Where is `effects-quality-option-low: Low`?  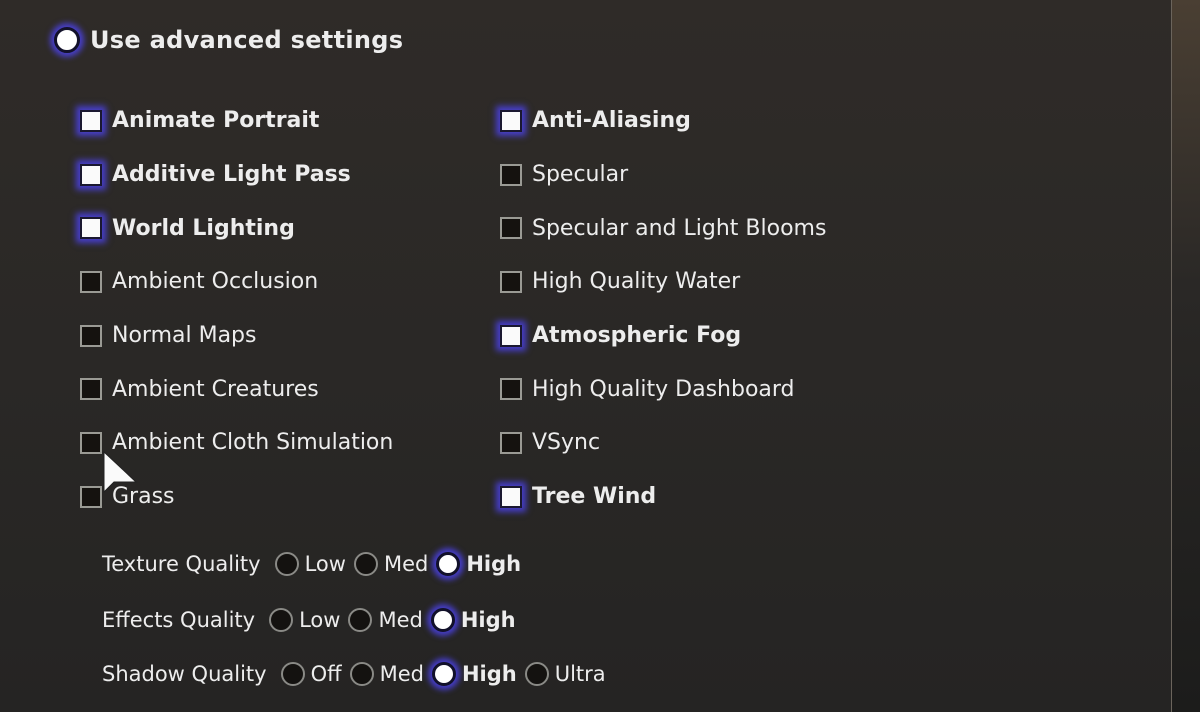
effects-quality-option-low: Low is located at coordinates (304, 620).